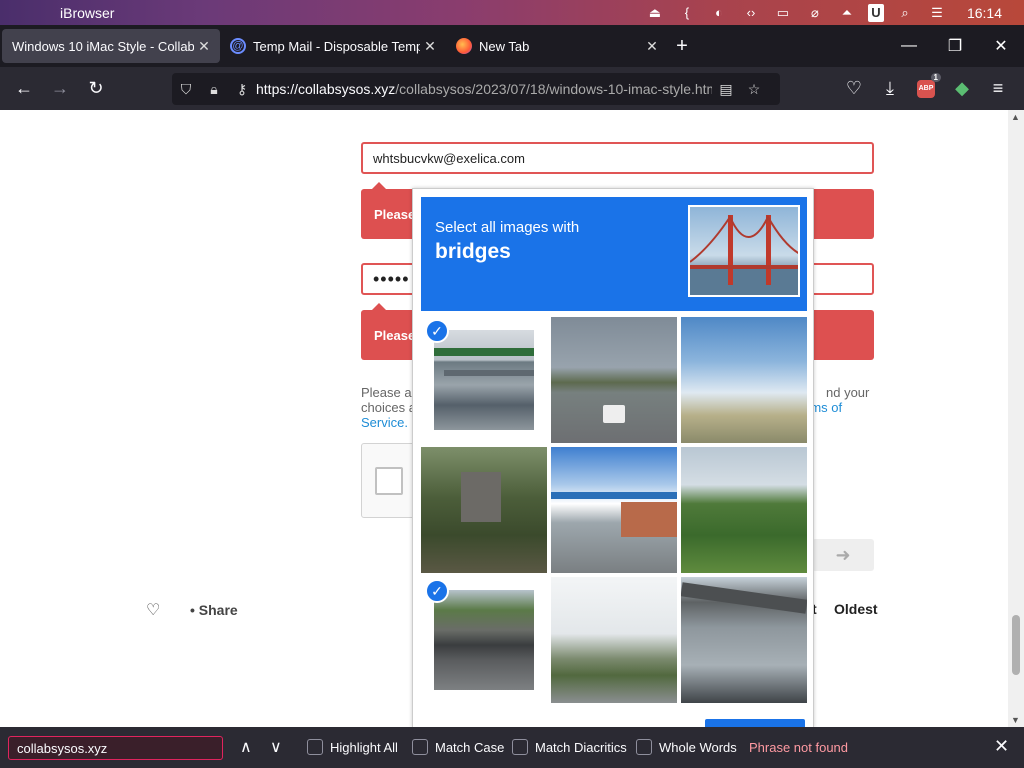 The width and height of the screenshot is (1024, 768). I want to click on search-icon: ⌕, so click(905, 13).